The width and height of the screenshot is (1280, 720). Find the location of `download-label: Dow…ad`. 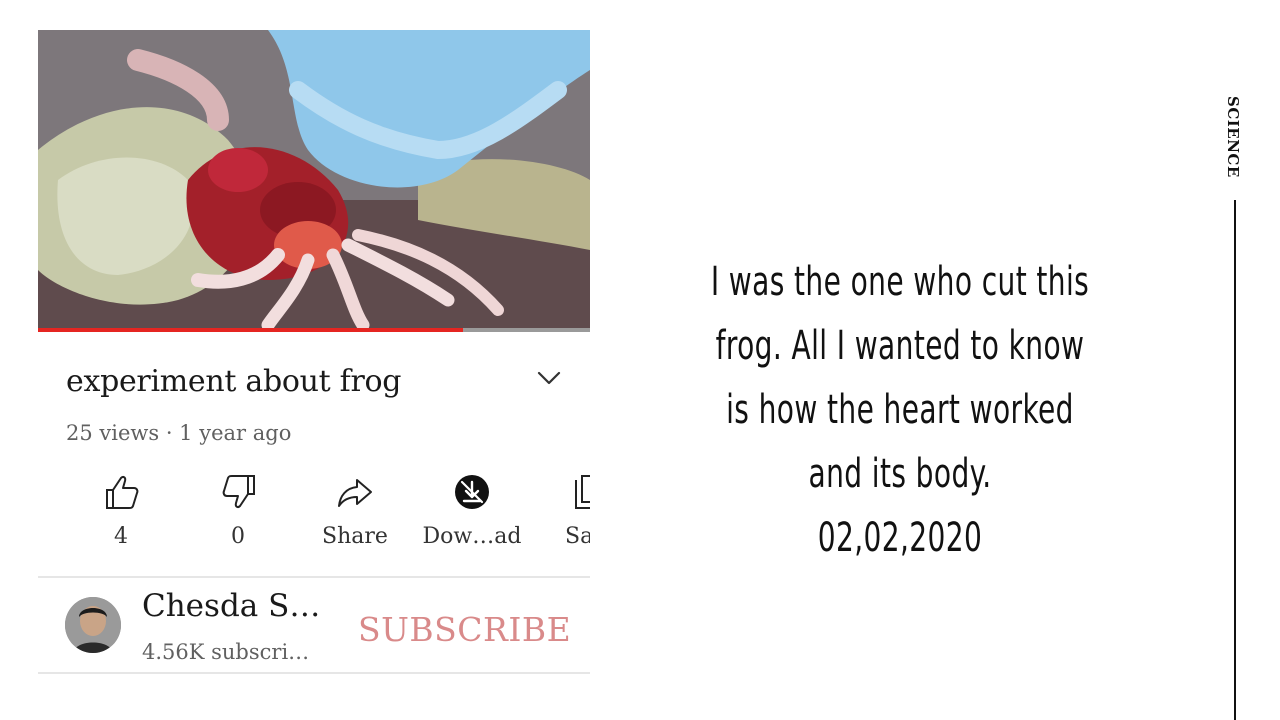

download-label: Dow…ad is located at coordinates (472, 536).